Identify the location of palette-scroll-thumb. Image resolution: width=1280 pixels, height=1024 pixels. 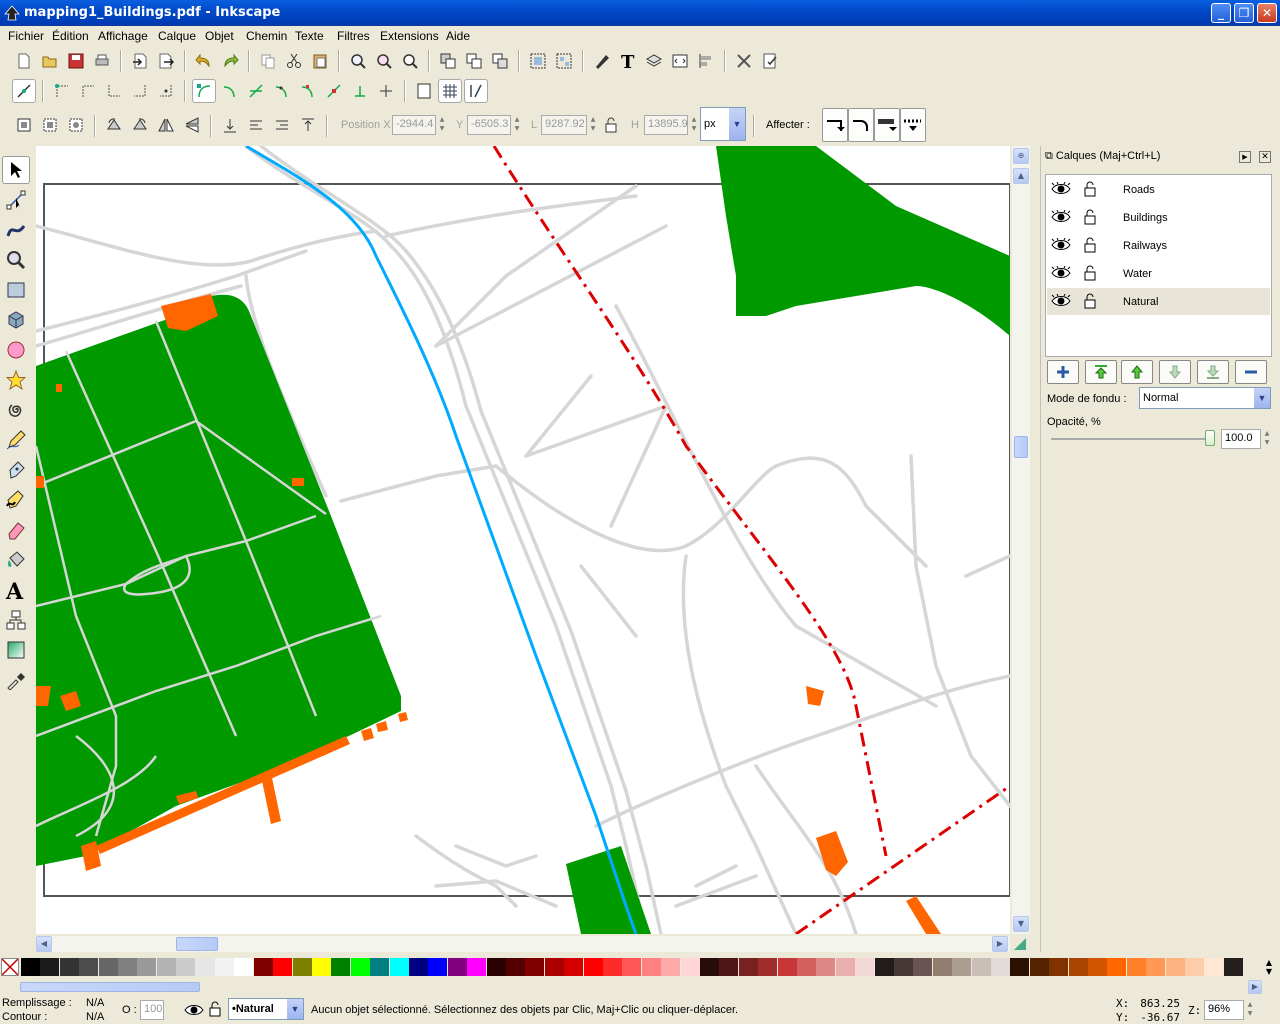
(110, 987).